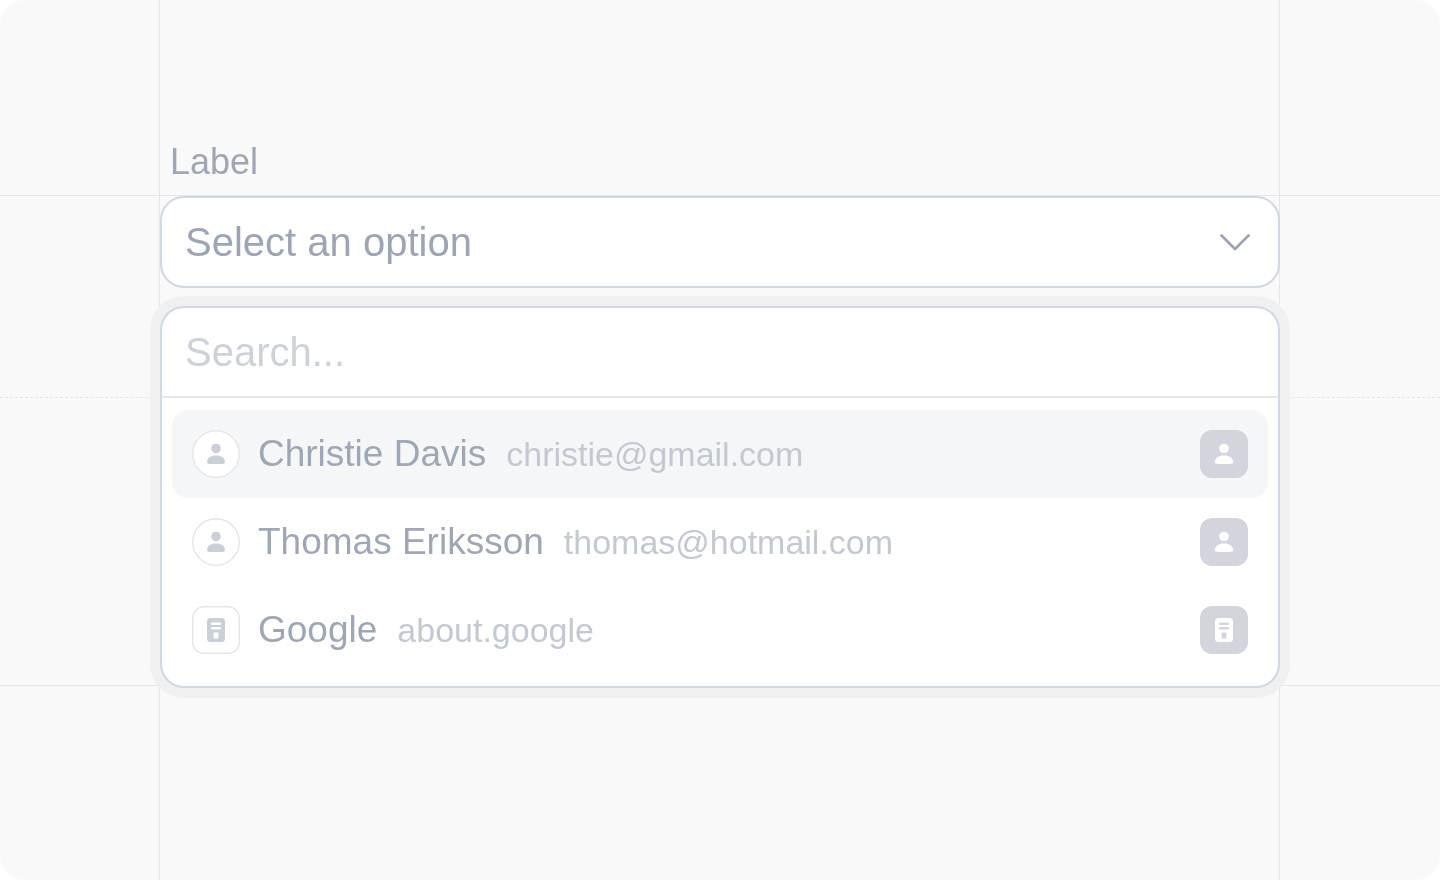  What do you see at coordinates (214, 162) in the screenshot?
I see `field-label: Label` at bounding box center [214, 162].